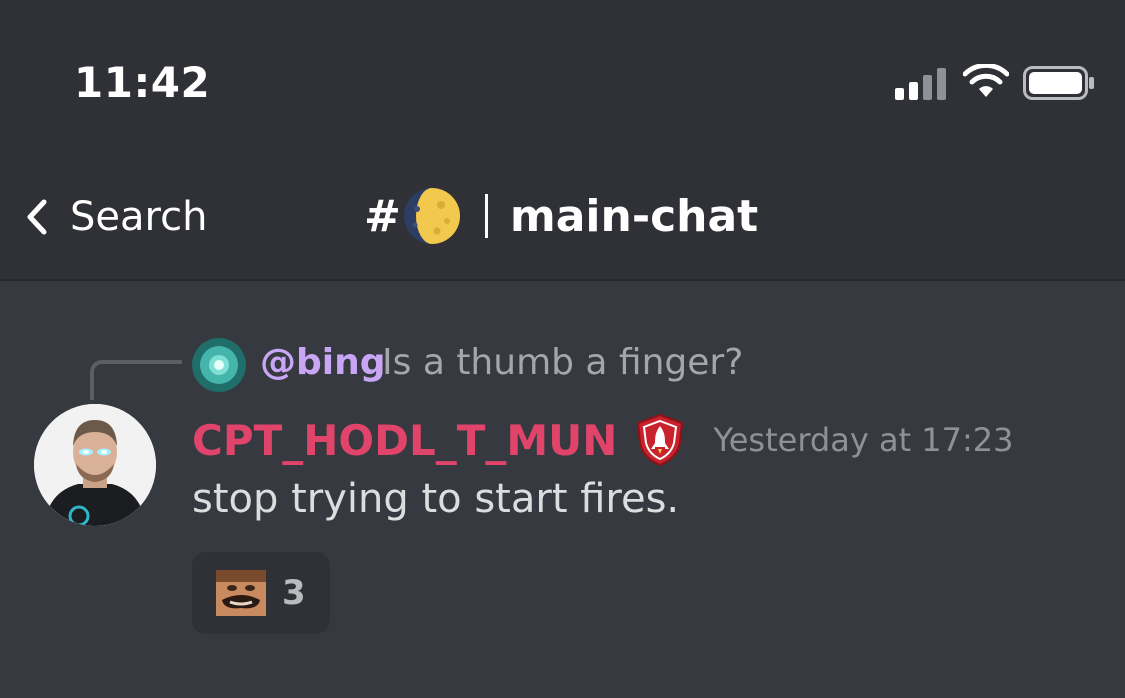 This screenshot has height=698, width=1125. I want to click on back-button: Search, so click(114, 217).